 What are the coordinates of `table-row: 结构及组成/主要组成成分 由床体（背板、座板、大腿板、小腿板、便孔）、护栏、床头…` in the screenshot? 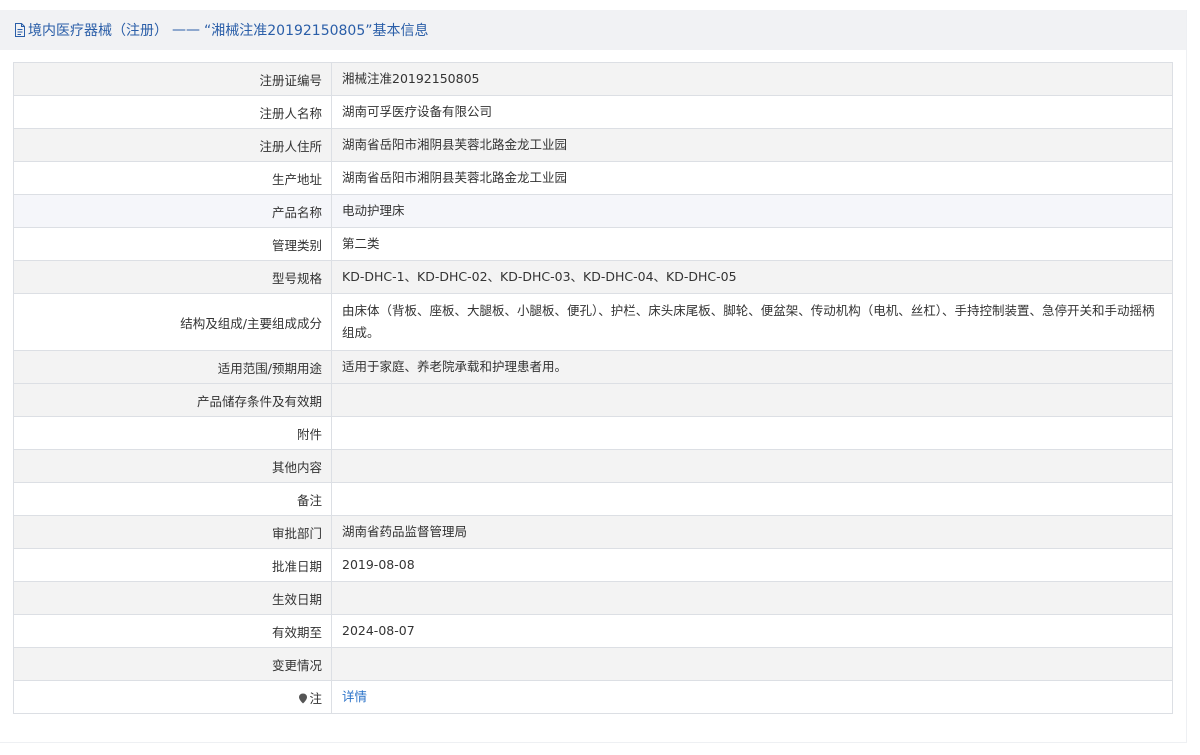 It's located at (593, 322).